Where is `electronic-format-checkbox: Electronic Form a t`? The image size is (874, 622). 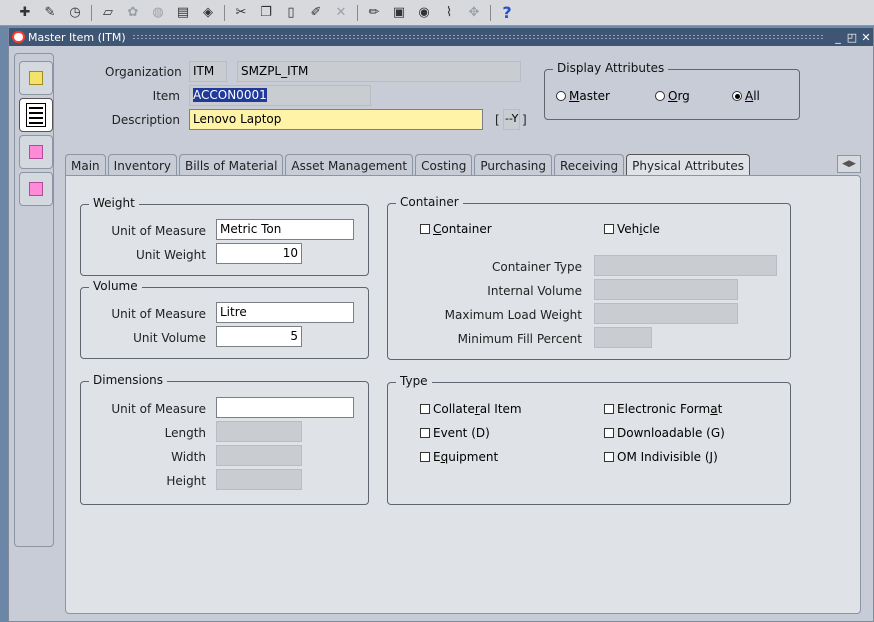
electronic-format-checkbox: Electronic Form a t is located at coordinates (663, 409).